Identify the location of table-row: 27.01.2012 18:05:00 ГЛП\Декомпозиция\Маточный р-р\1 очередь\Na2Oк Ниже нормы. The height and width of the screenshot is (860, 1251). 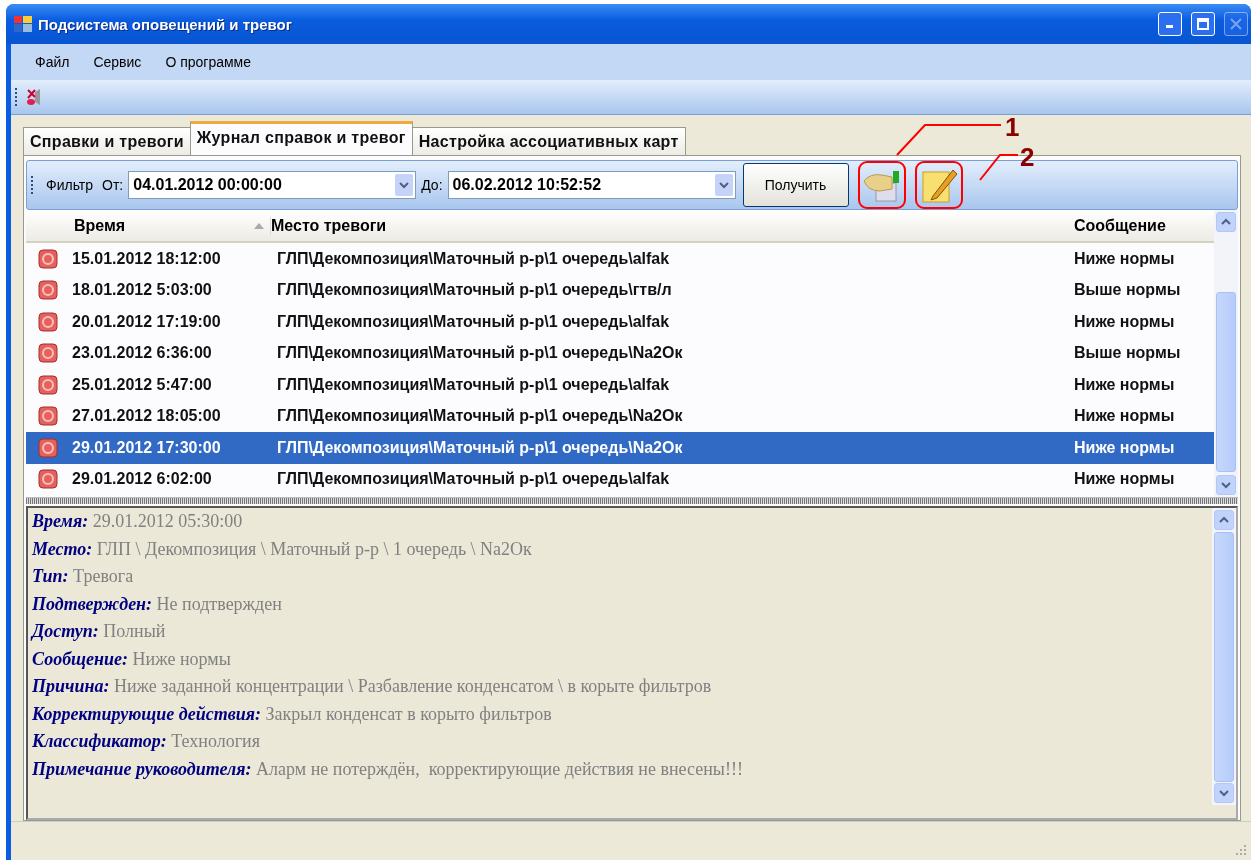
(620, 416).